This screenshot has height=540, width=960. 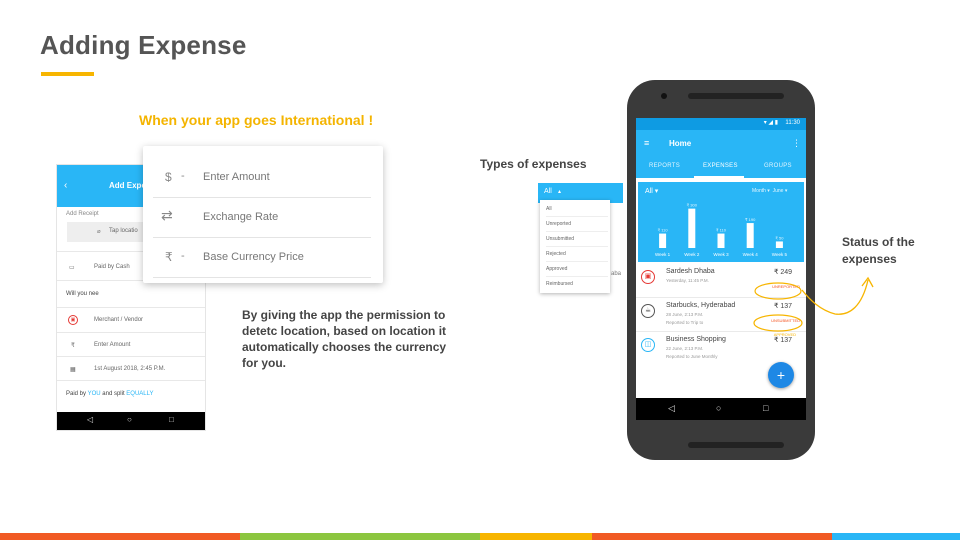 What do you see at coordinates (127, 185) in the screenshot?
I see `add-expense-title: Add Expe` at bounding box center [127, 185].